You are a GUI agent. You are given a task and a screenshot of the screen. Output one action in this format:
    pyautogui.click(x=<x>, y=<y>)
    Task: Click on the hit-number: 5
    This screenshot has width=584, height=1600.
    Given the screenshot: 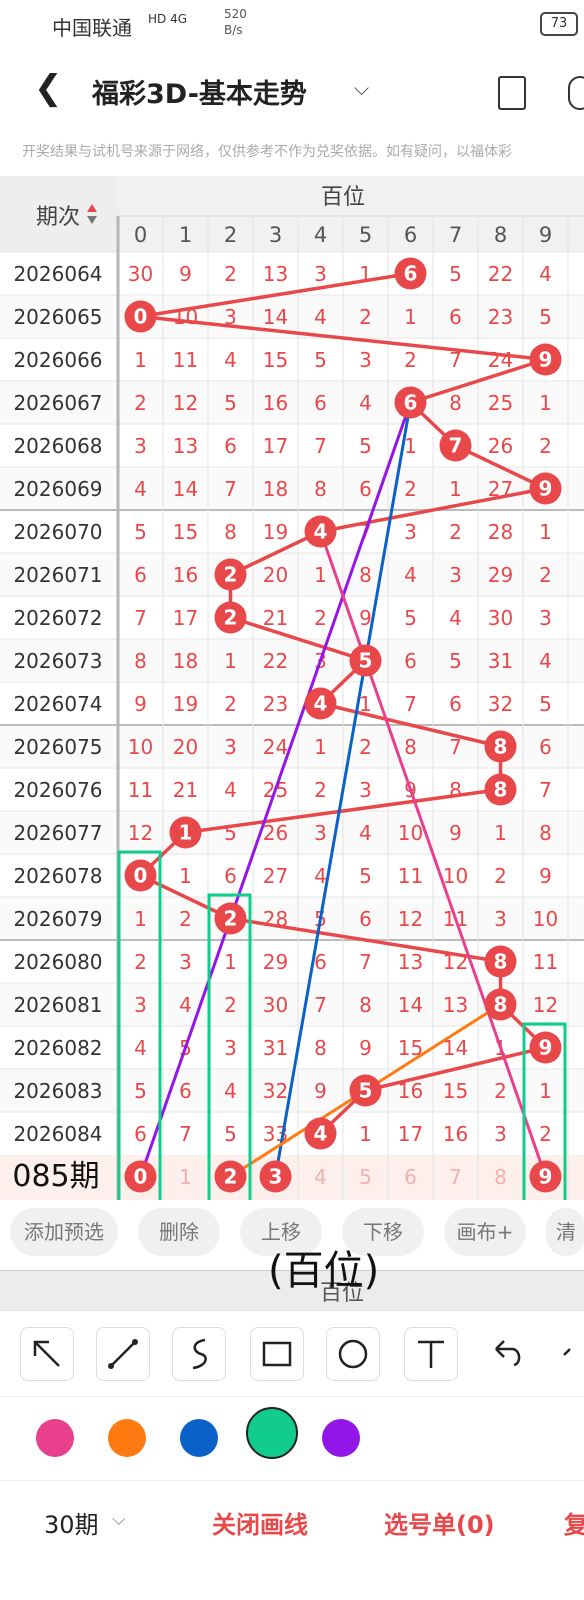 What is the action you would take?
    pyautogui.click(x=366, y=661)
    